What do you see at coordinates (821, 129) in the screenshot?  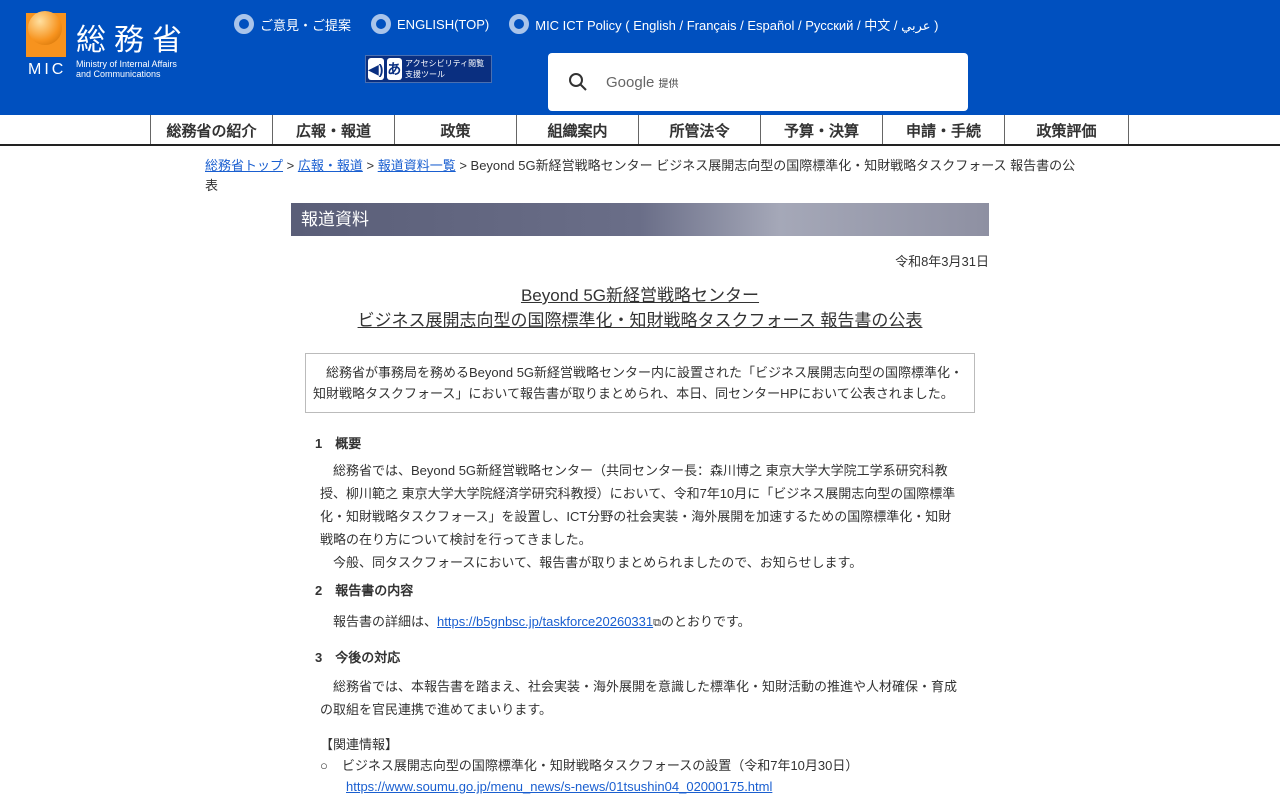 I see `nav-budget: 予算・決算` at bounding box center [821, 129].